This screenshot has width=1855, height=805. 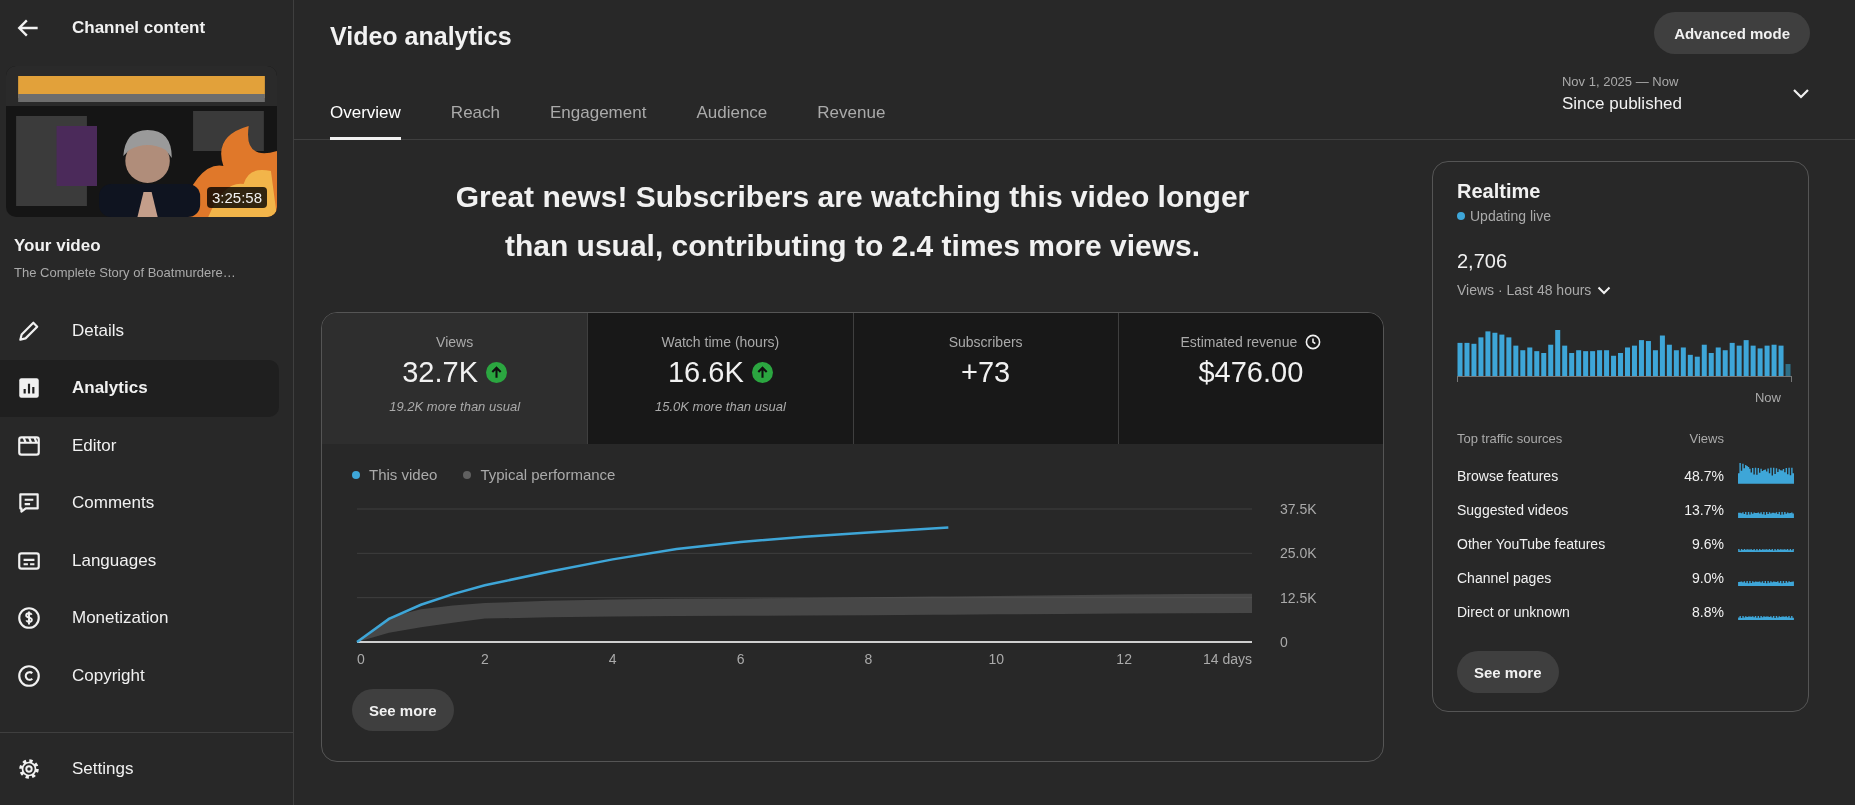 What do you see at coordinates (139, 618) in the screenshot?
I see `sidebar-item: Monetization` at bounding box center [139, 618].